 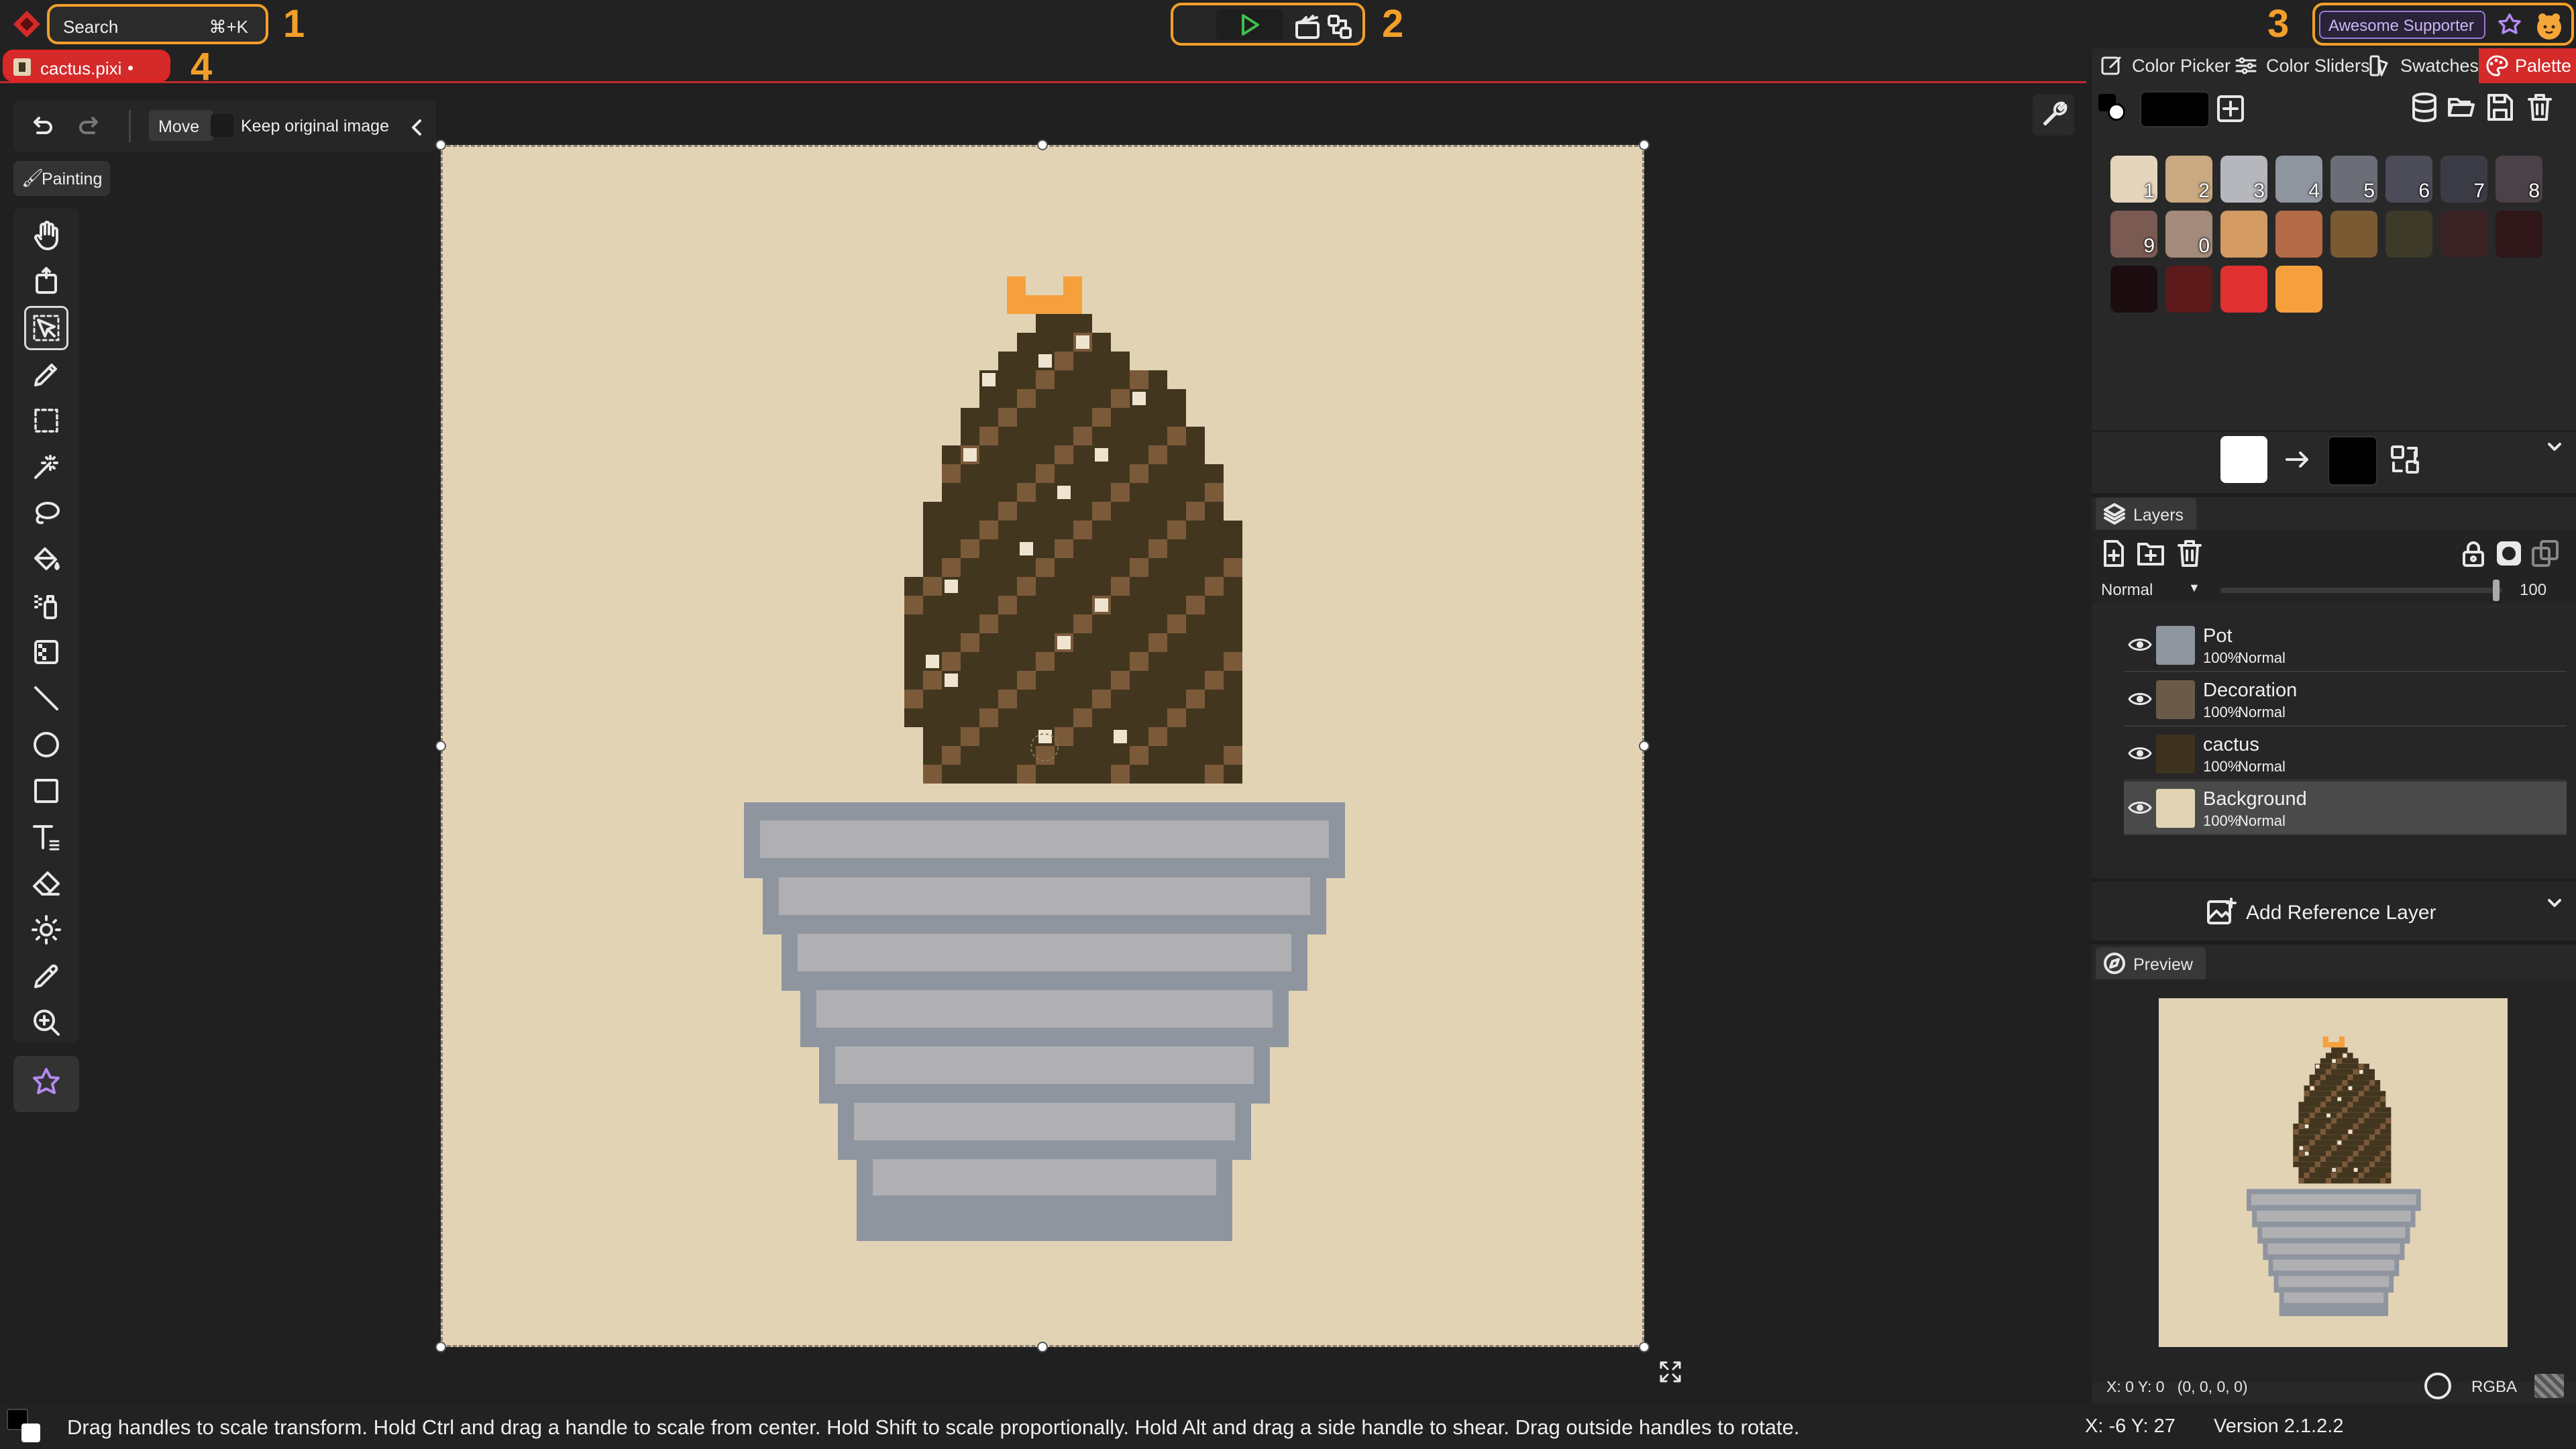 What do you see at coordinates (2133, 179) in the screenshot?
I see `palette-swatch: 1` at bounding box center [2133, 179].